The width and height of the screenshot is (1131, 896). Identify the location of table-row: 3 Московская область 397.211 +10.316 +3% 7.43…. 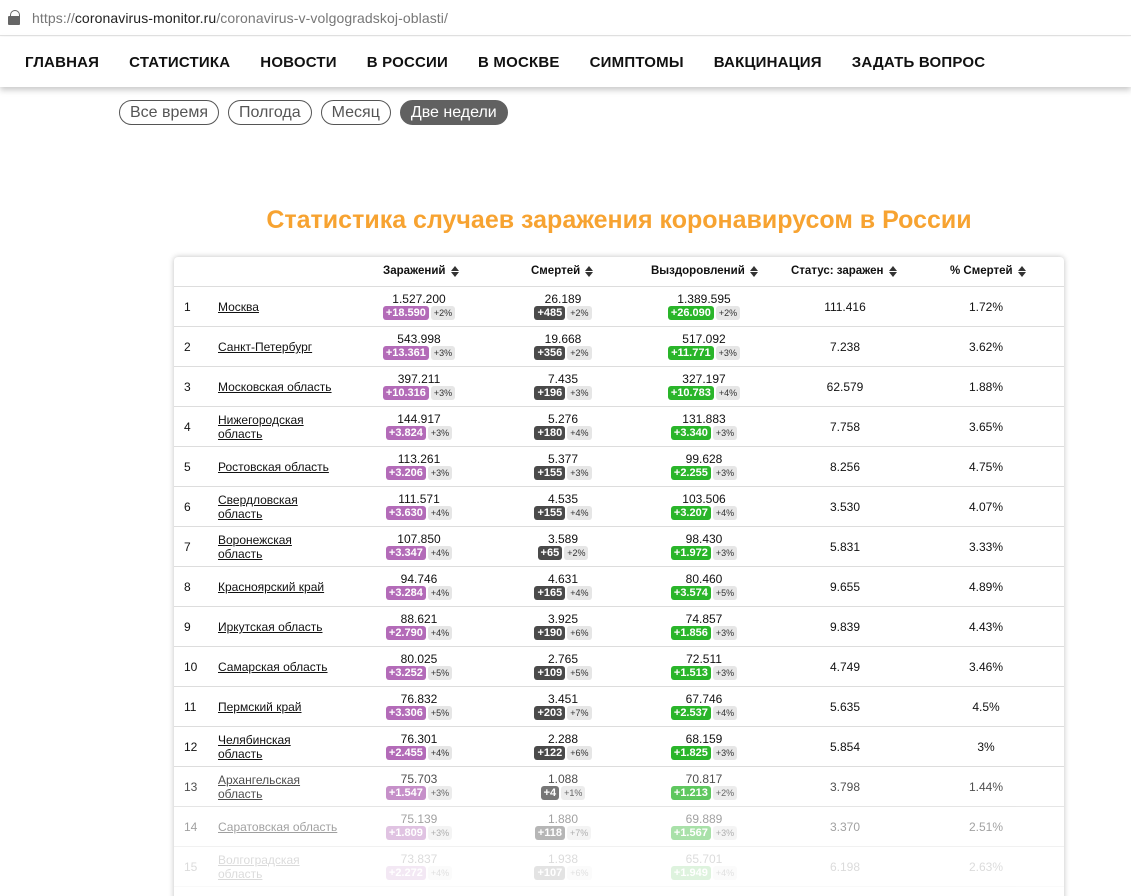
(619, 387).